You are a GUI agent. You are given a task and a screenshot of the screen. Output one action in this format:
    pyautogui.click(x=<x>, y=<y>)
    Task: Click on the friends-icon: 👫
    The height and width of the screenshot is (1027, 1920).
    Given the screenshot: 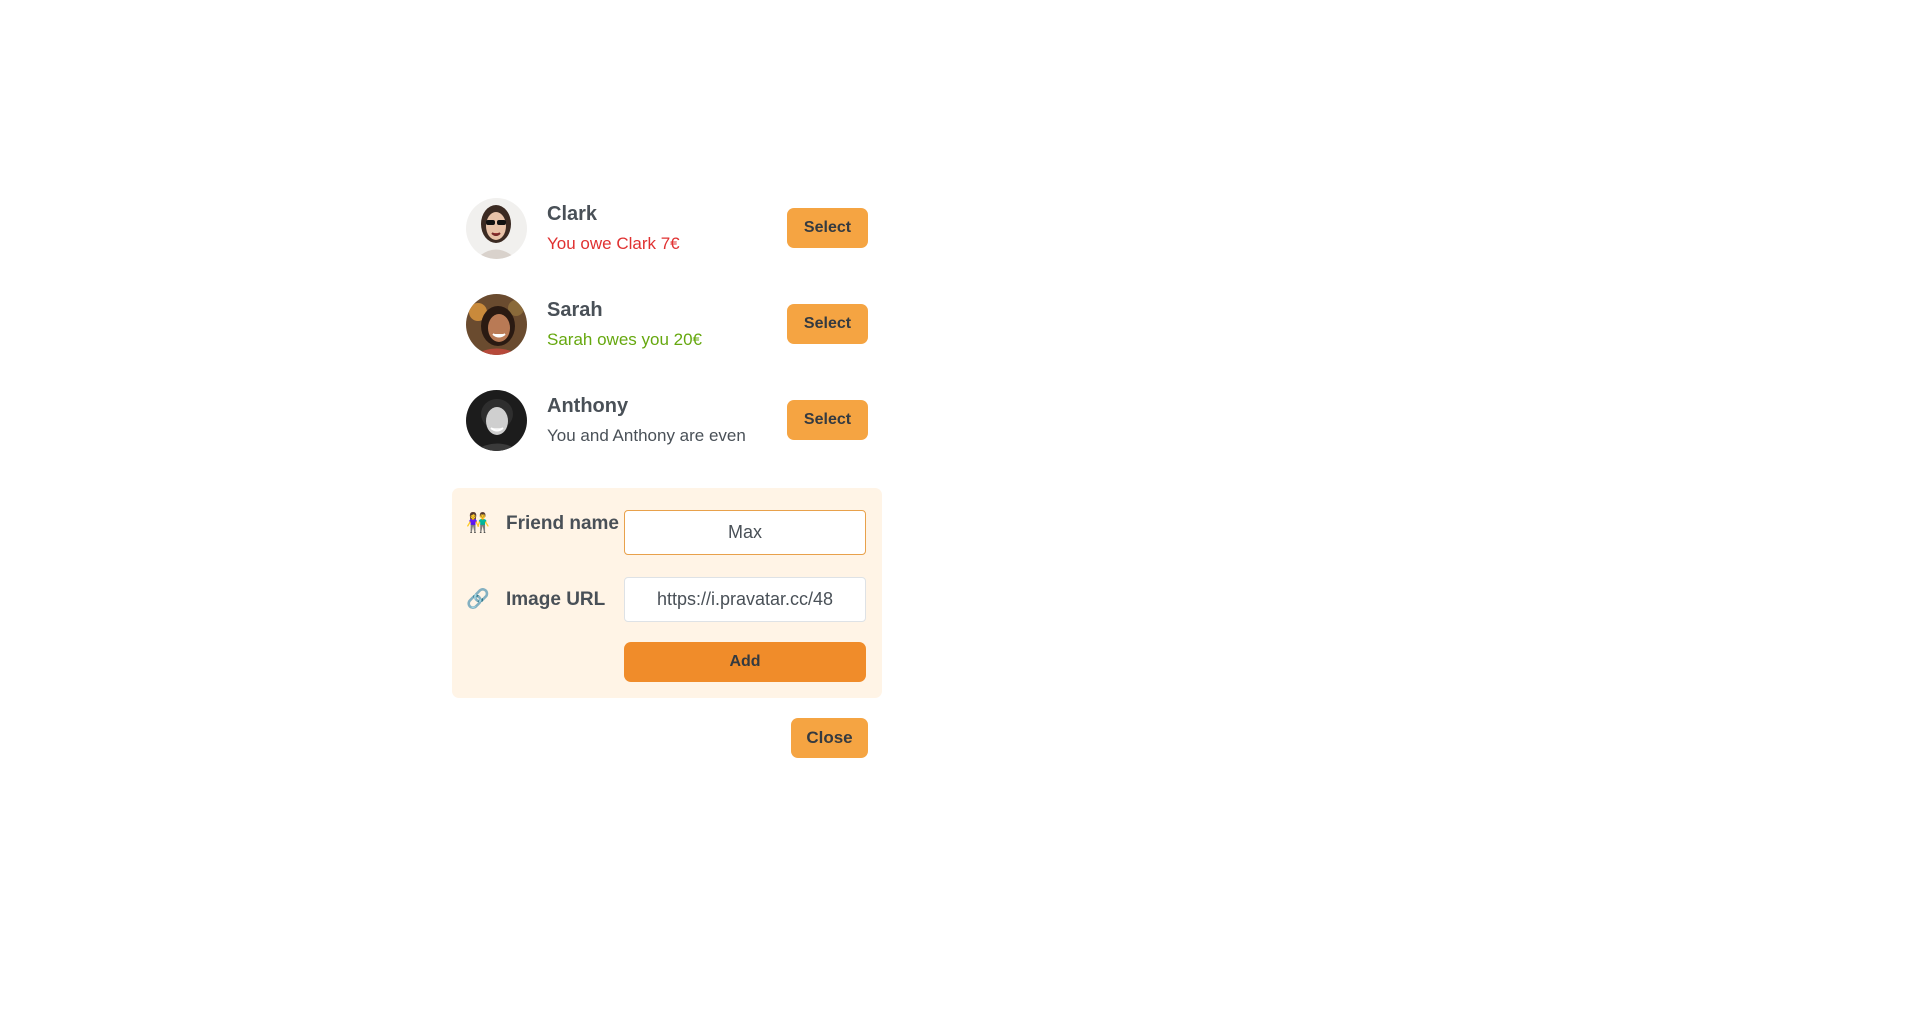 What is the action you would take?
    pyautogui.click(x=478, y=523)
    